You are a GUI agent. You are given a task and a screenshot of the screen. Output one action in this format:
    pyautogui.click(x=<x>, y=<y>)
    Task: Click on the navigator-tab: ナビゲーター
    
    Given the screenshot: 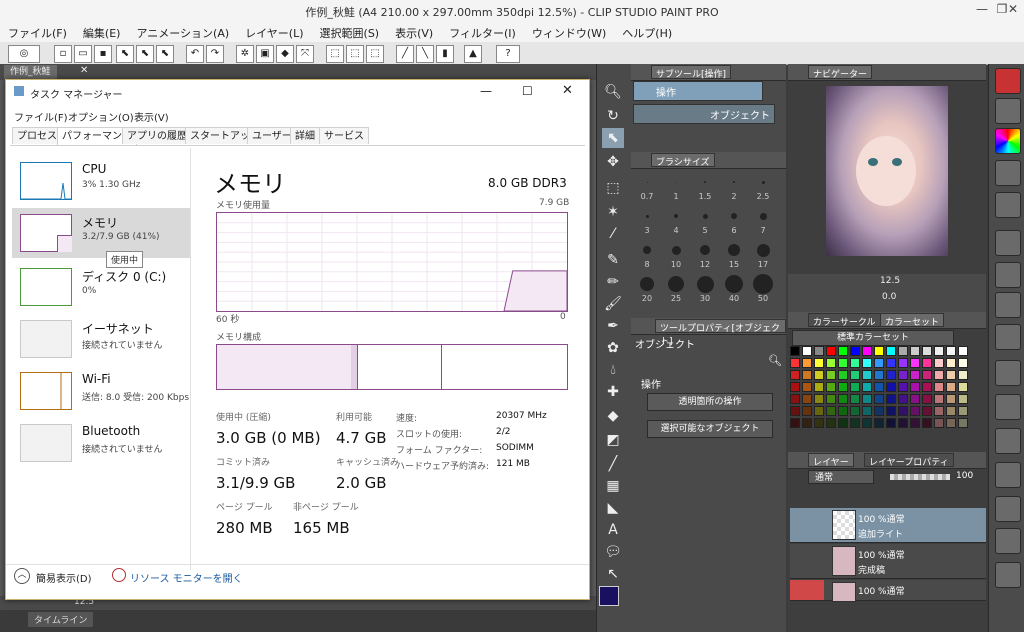 What is the action you would take?
    pyautogui.click(x=840, y=72)
    